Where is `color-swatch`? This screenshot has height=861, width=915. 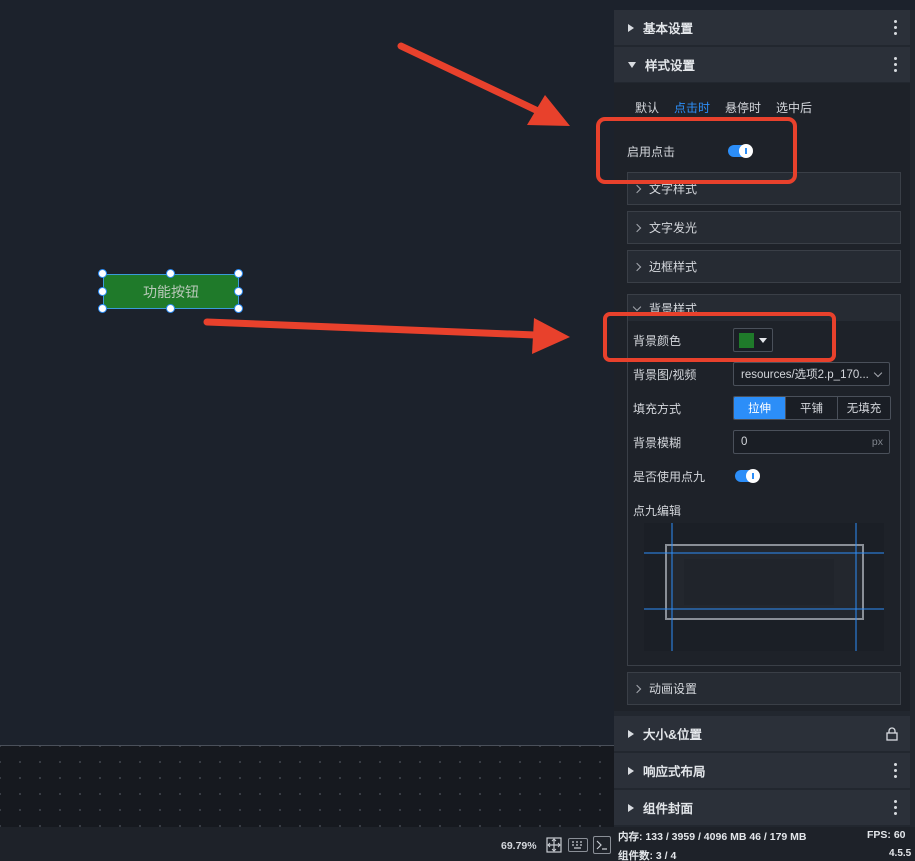 color-swatch is located at coordinates (746, 340).